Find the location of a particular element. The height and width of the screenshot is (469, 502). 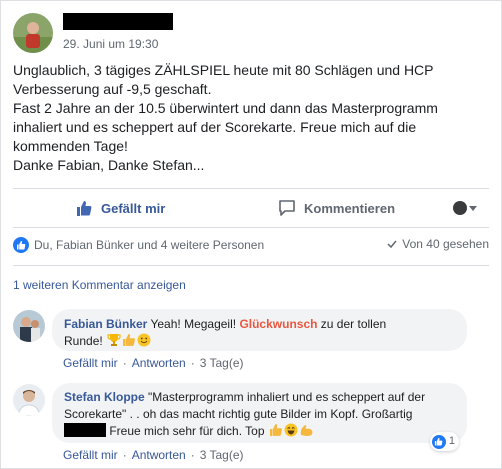

comment-reaction-count: 1 is located at coordinates (444, 441).